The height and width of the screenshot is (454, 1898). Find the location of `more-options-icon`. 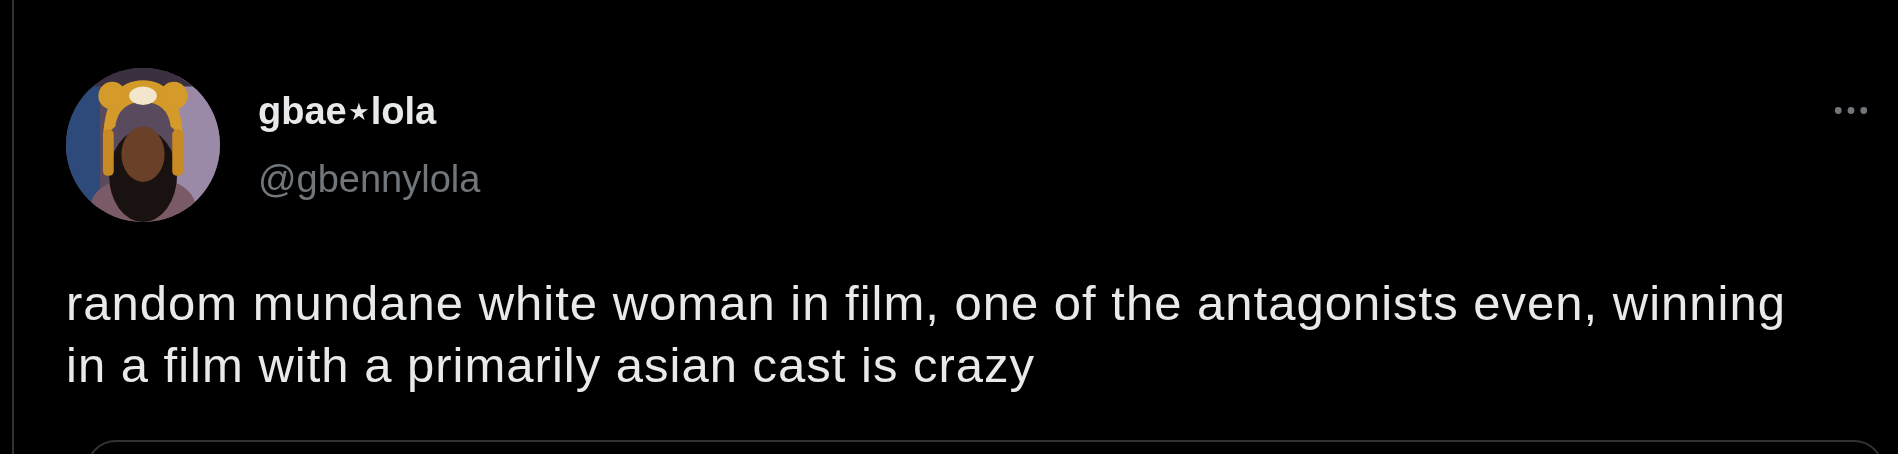

more-options-icon is located at coordinates (1851, 110).